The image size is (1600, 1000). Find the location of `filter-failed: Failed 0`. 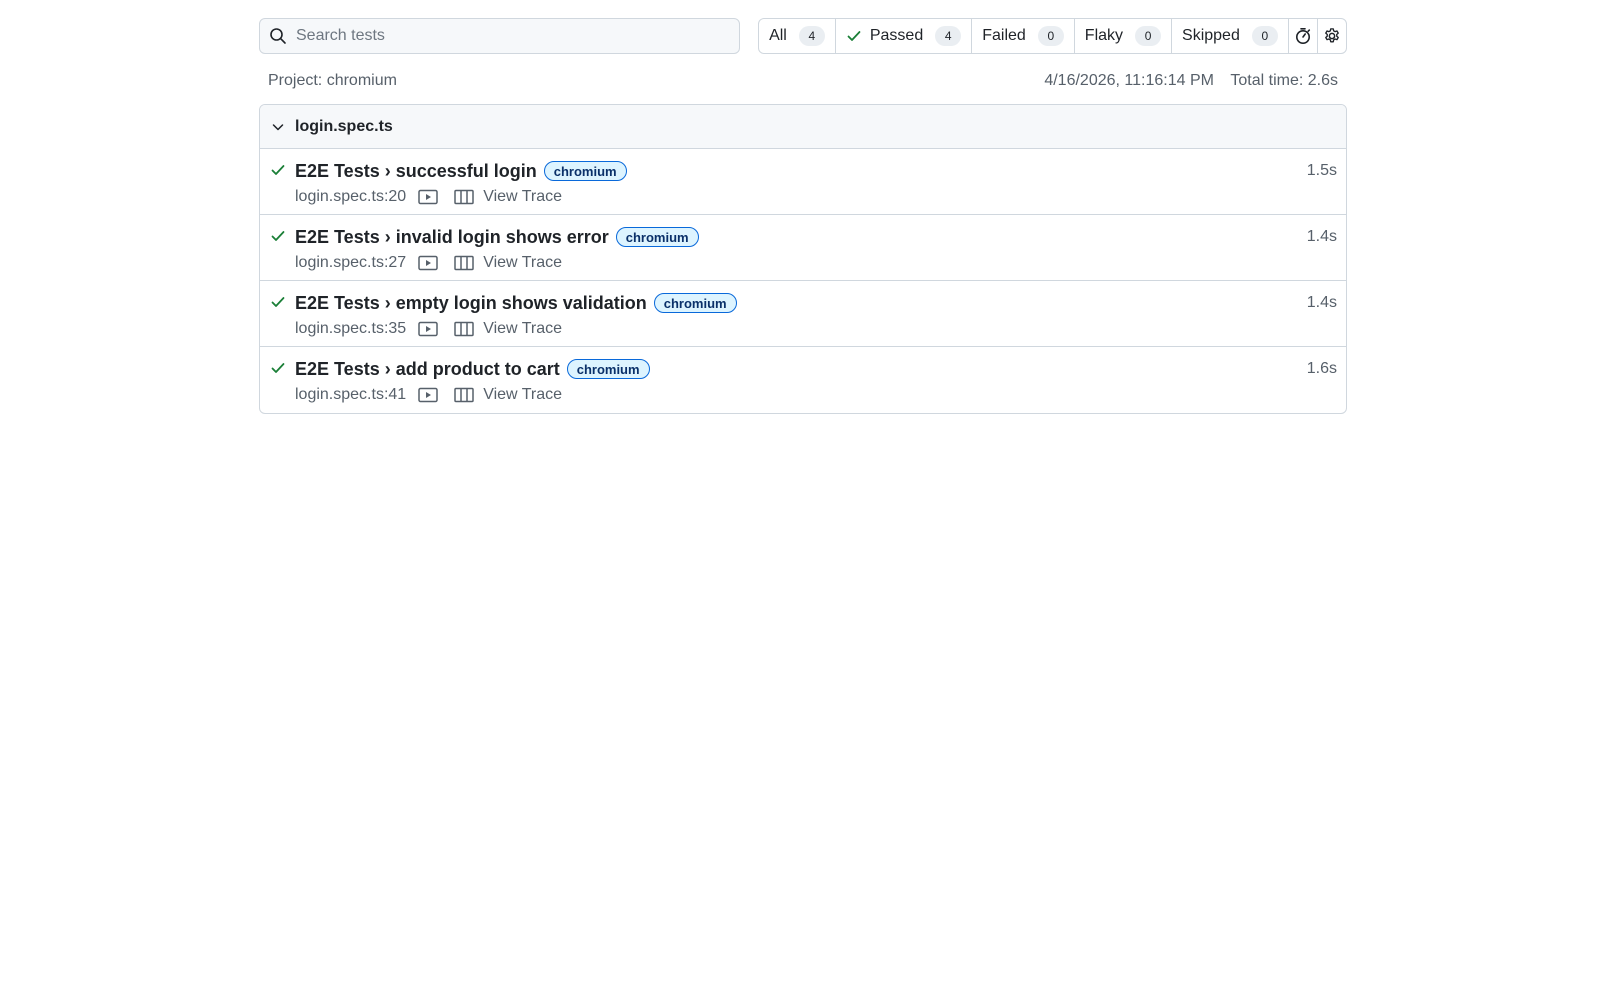

filter-failed: Failed 0 is located at coordinates (1023, 36).